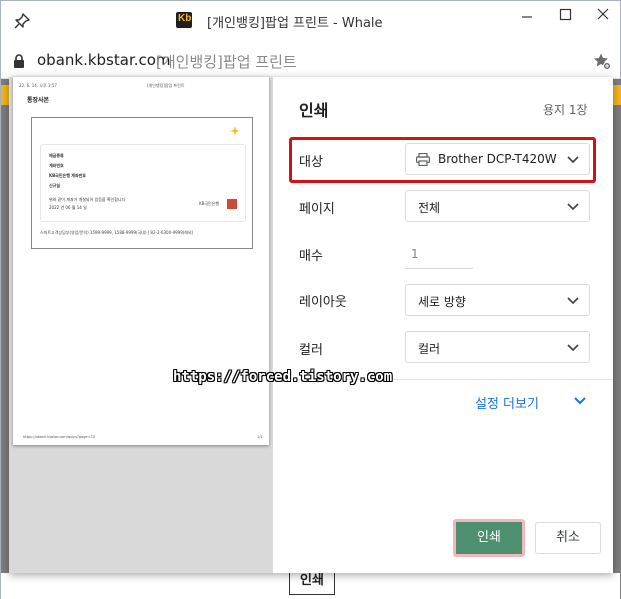 The height and width of the screenshot is (599, 621). Describe the element at coordinates (5, 339) in the screenshot. I see `page-background-left` at that location.